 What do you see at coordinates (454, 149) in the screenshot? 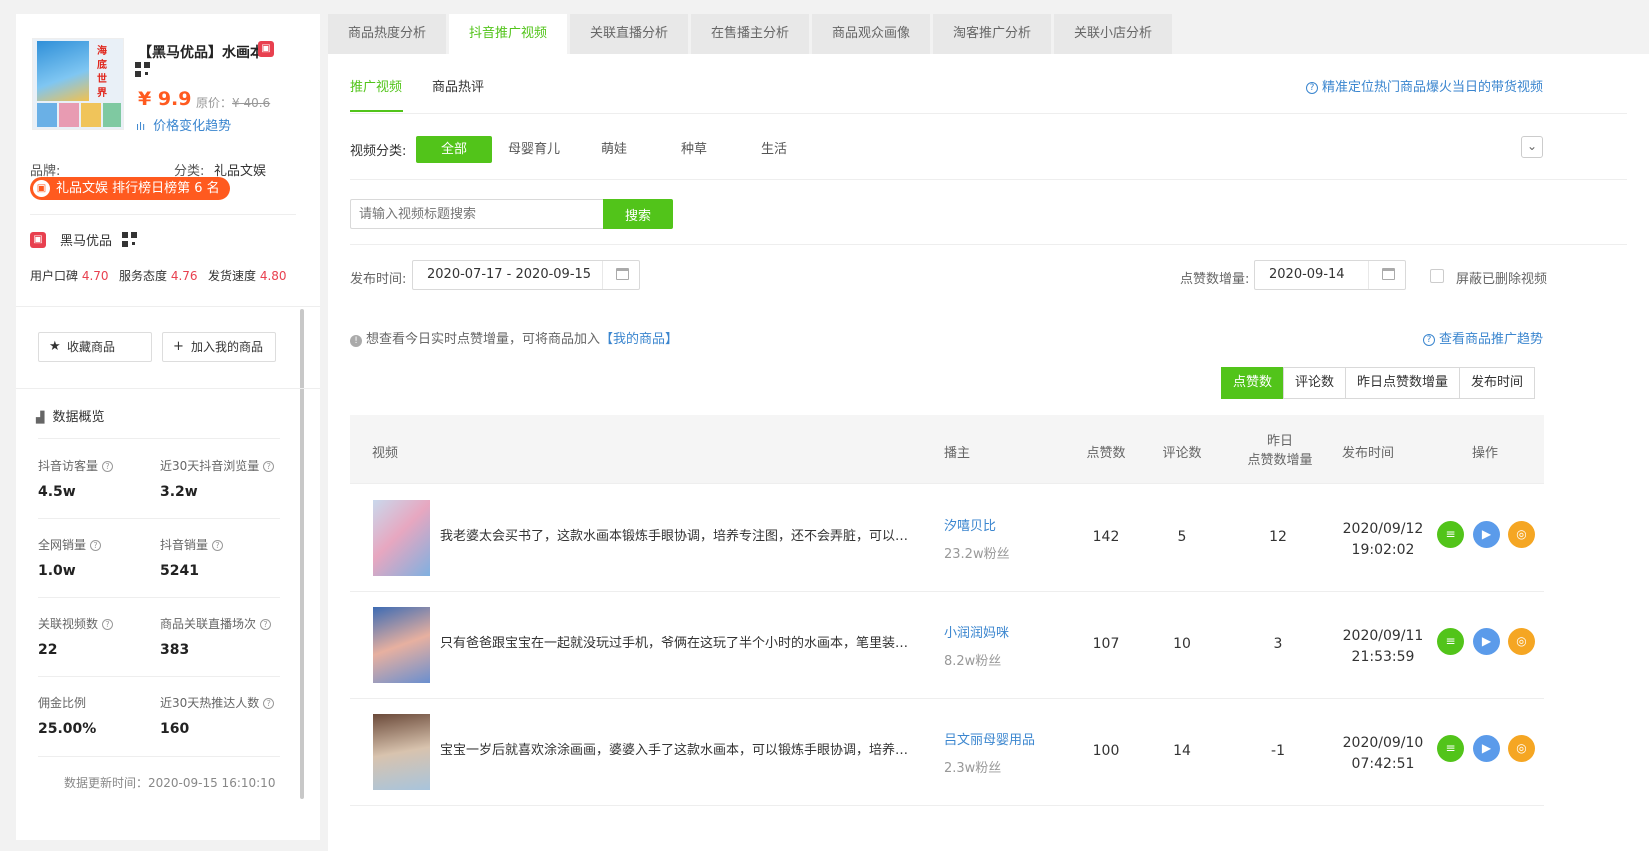
I see `category-all: 全部` at bounding box center [454, 149].